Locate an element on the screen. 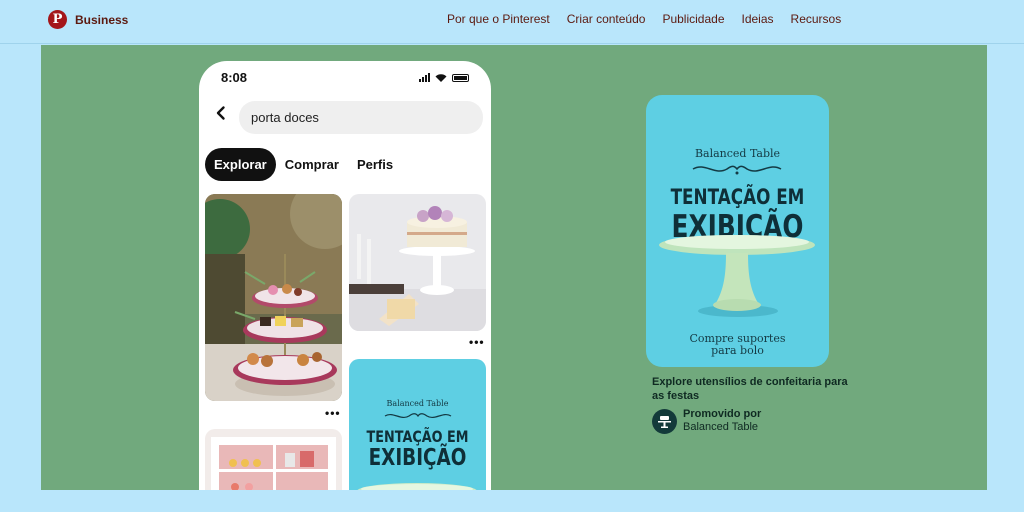 This screenshot has width=1024, height=512. pin-tiered-stand-image is located at coordinates (273, 297).